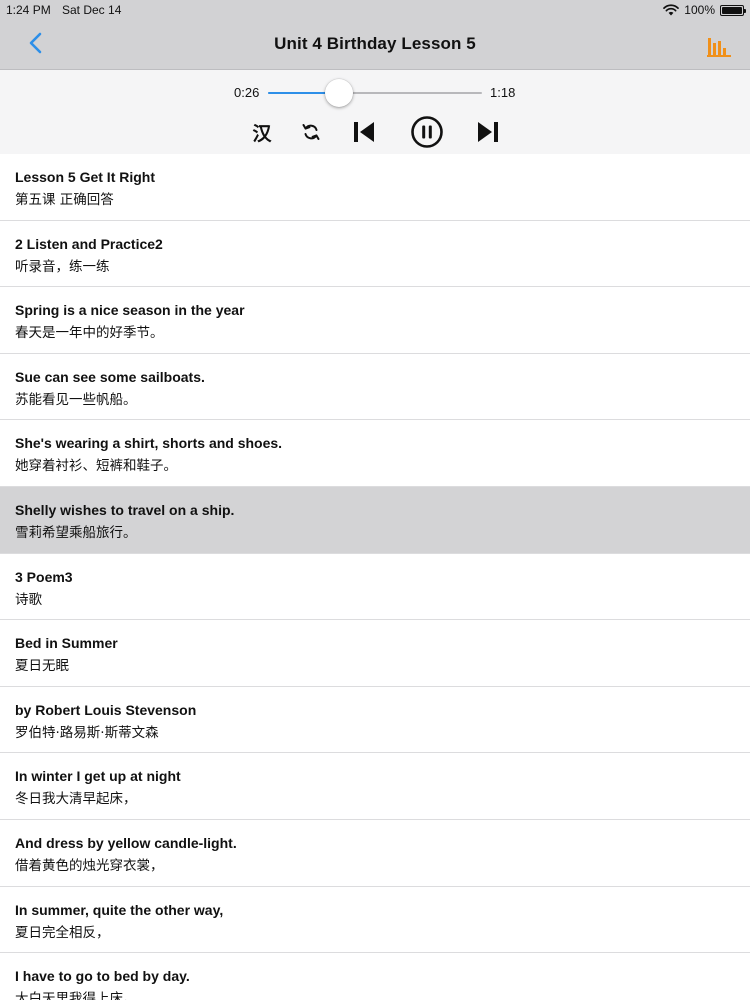 This screenshot has height=1000, width=750. I want to click on chinese-toggle-button: 汉, so click(262, 132).